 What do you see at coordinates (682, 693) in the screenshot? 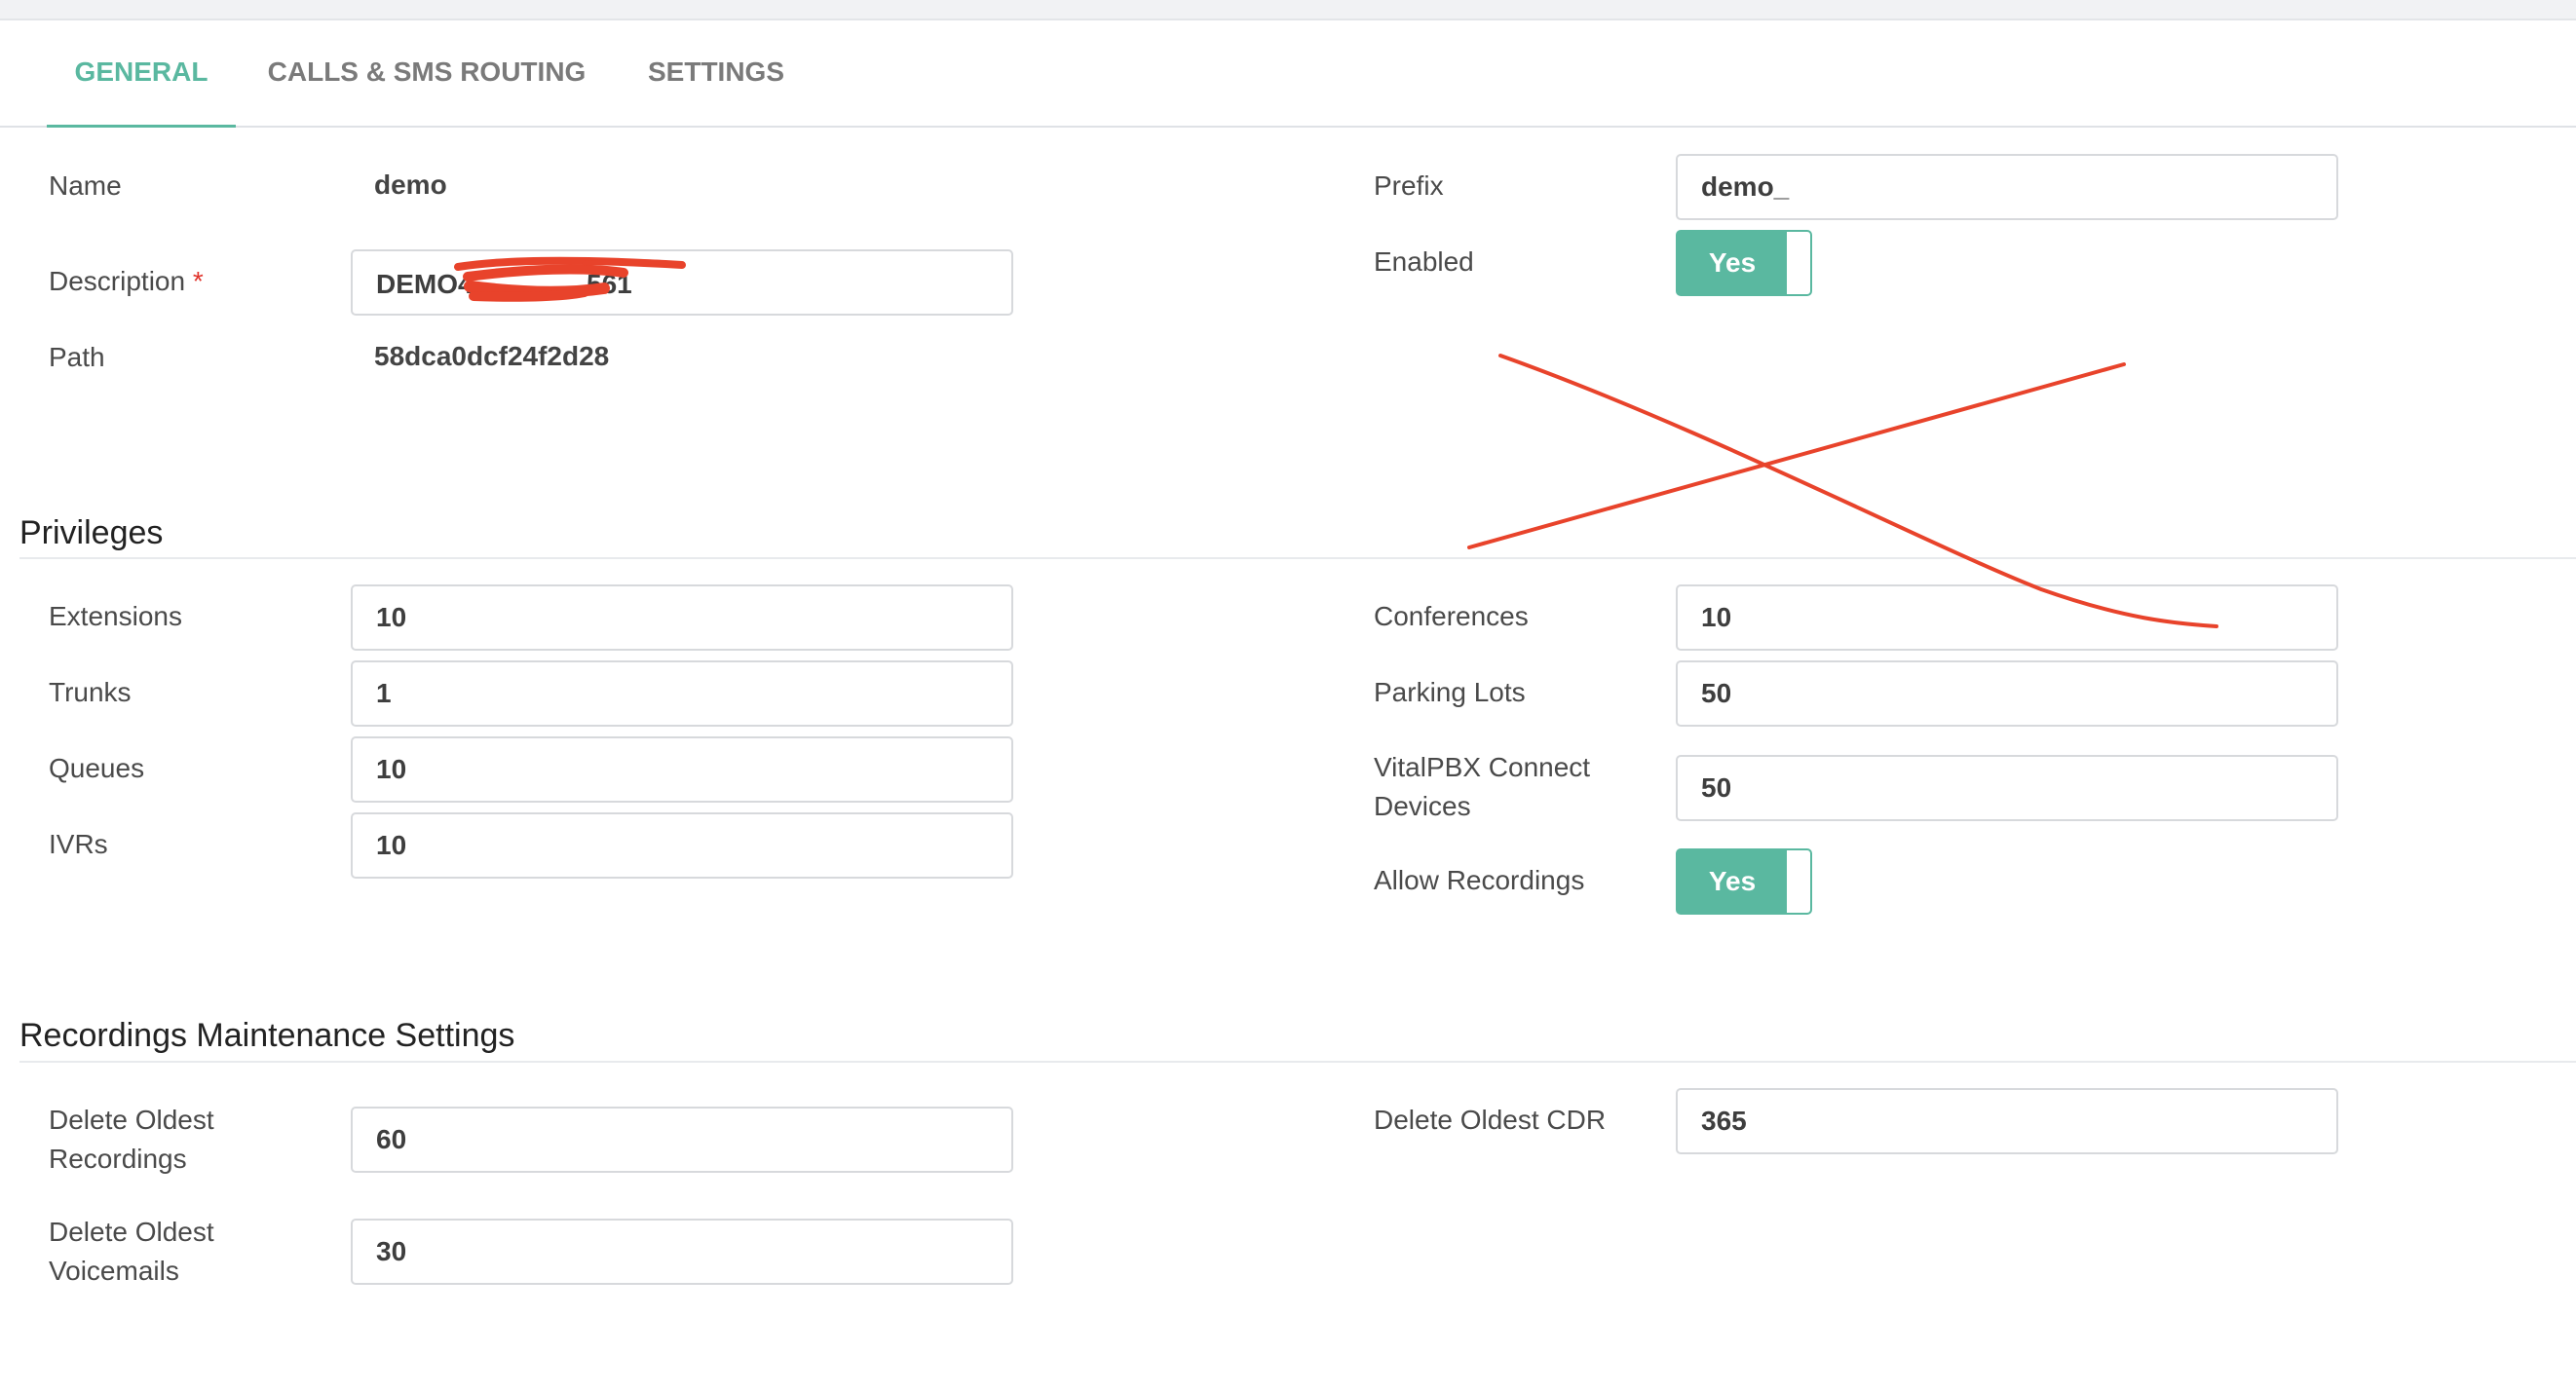
I see `trunks-input` at bounding box center [682, 693].